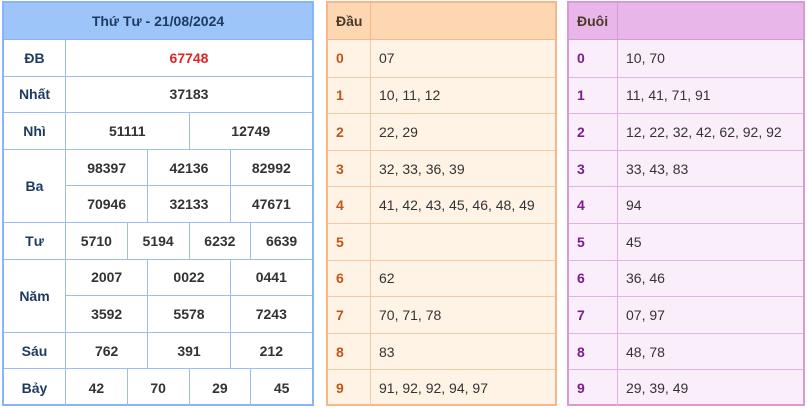  Describe the element at coordinates (35, 295) in the screenshot. I see `prize-label: Năm` at that location.